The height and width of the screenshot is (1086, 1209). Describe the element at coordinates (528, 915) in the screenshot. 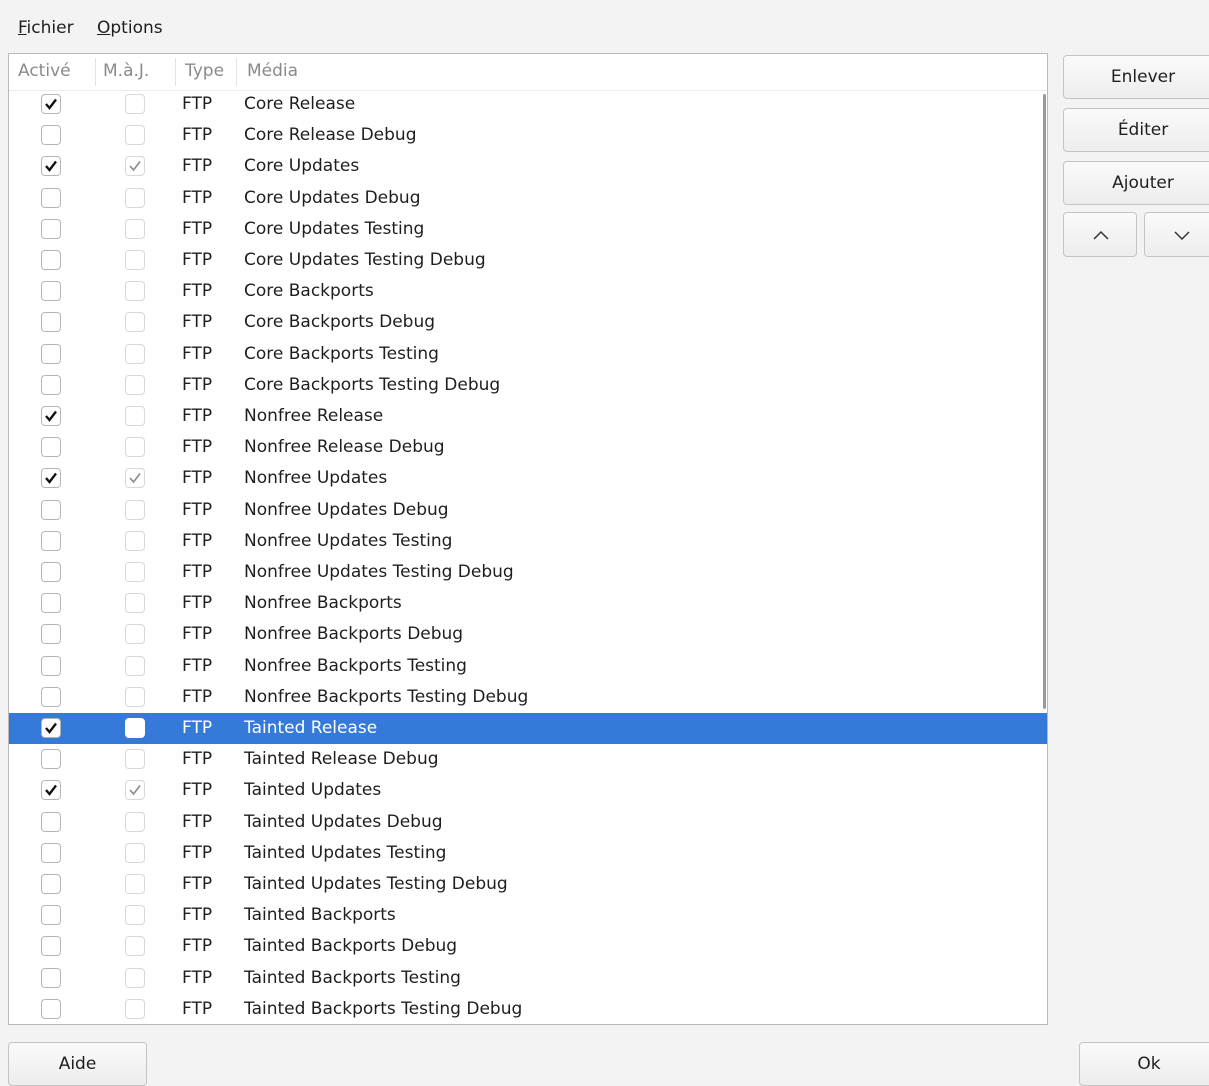

I see `table-row: FTP Tainted Backports` at that location.